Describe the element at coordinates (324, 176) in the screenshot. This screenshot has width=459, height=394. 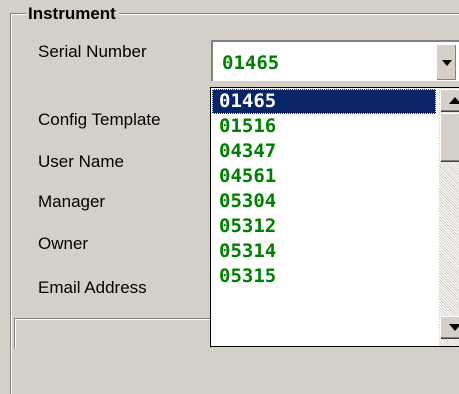
I see `dropdown-option: 04561` at that location.